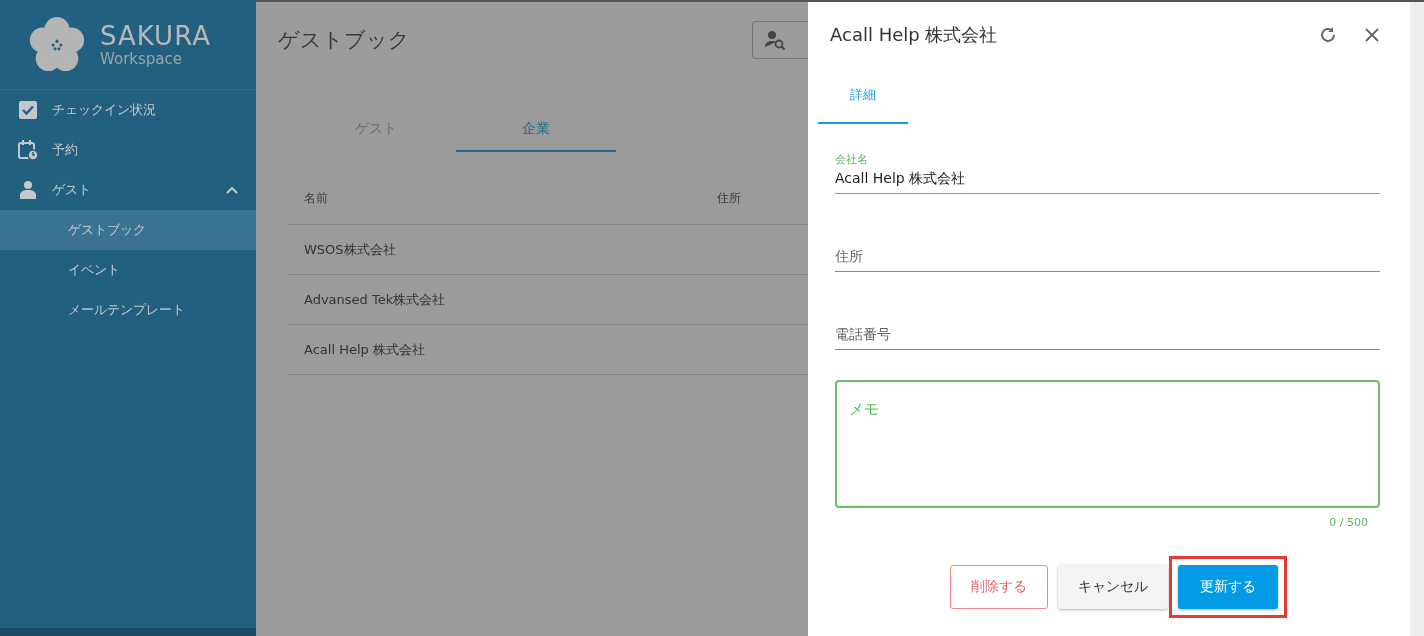  What do you see at coordinates (536, 130) in the screenshot?
I see `tab: 企業` at bounding box center [536, 130].